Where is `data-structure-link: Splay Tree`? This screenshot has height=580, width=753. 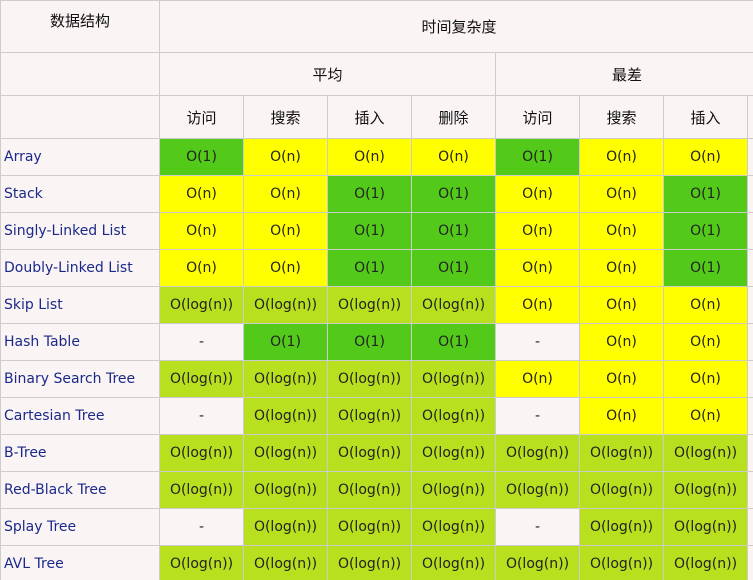
data-structure-link: Splay Tree is located at coordinates (80, 527).